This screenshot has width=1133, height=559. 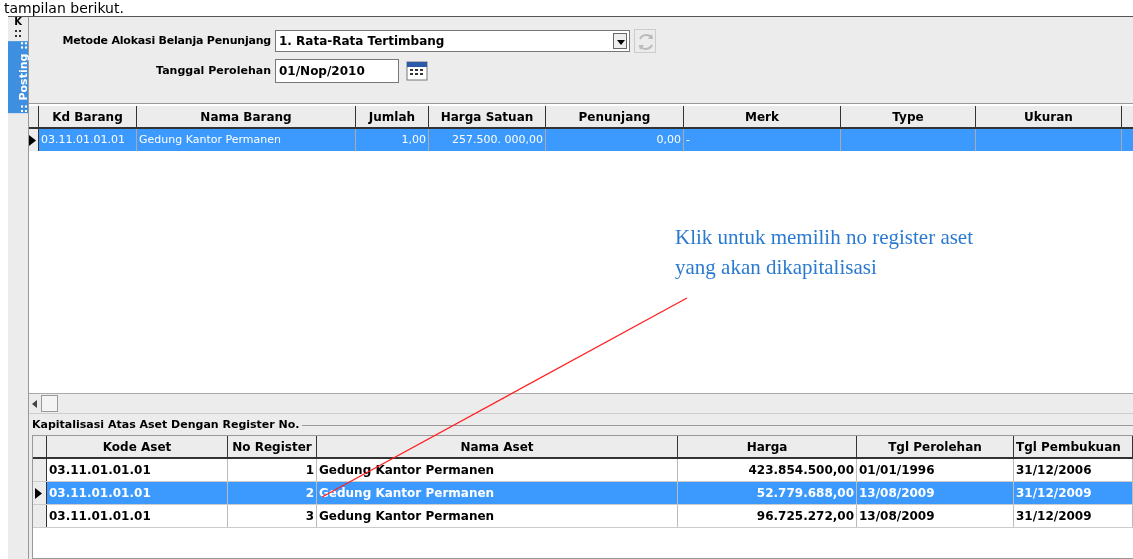 What do you see at coordinates (137, 446) in the screenshot?
I see `column-header: Kode Aset` at bounding box center [137, 446].